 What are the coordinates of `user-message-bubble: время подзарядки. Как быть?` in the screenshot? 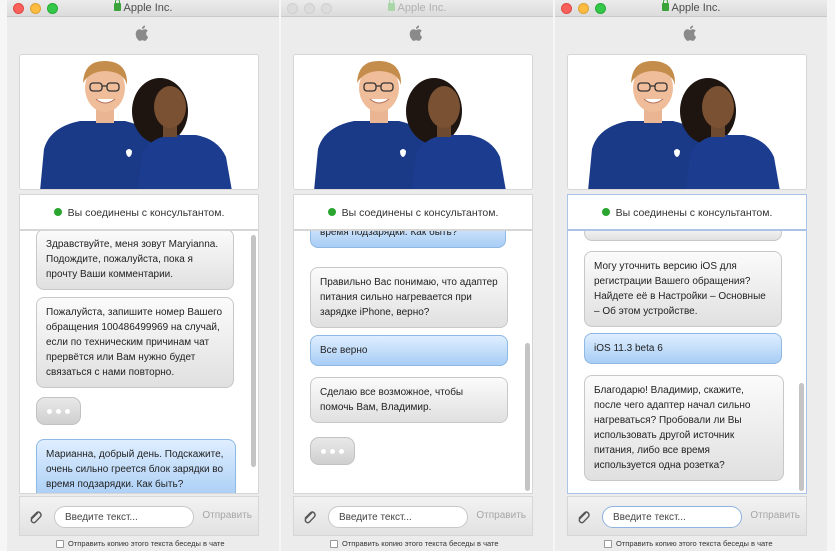 It's located at (408, 239).